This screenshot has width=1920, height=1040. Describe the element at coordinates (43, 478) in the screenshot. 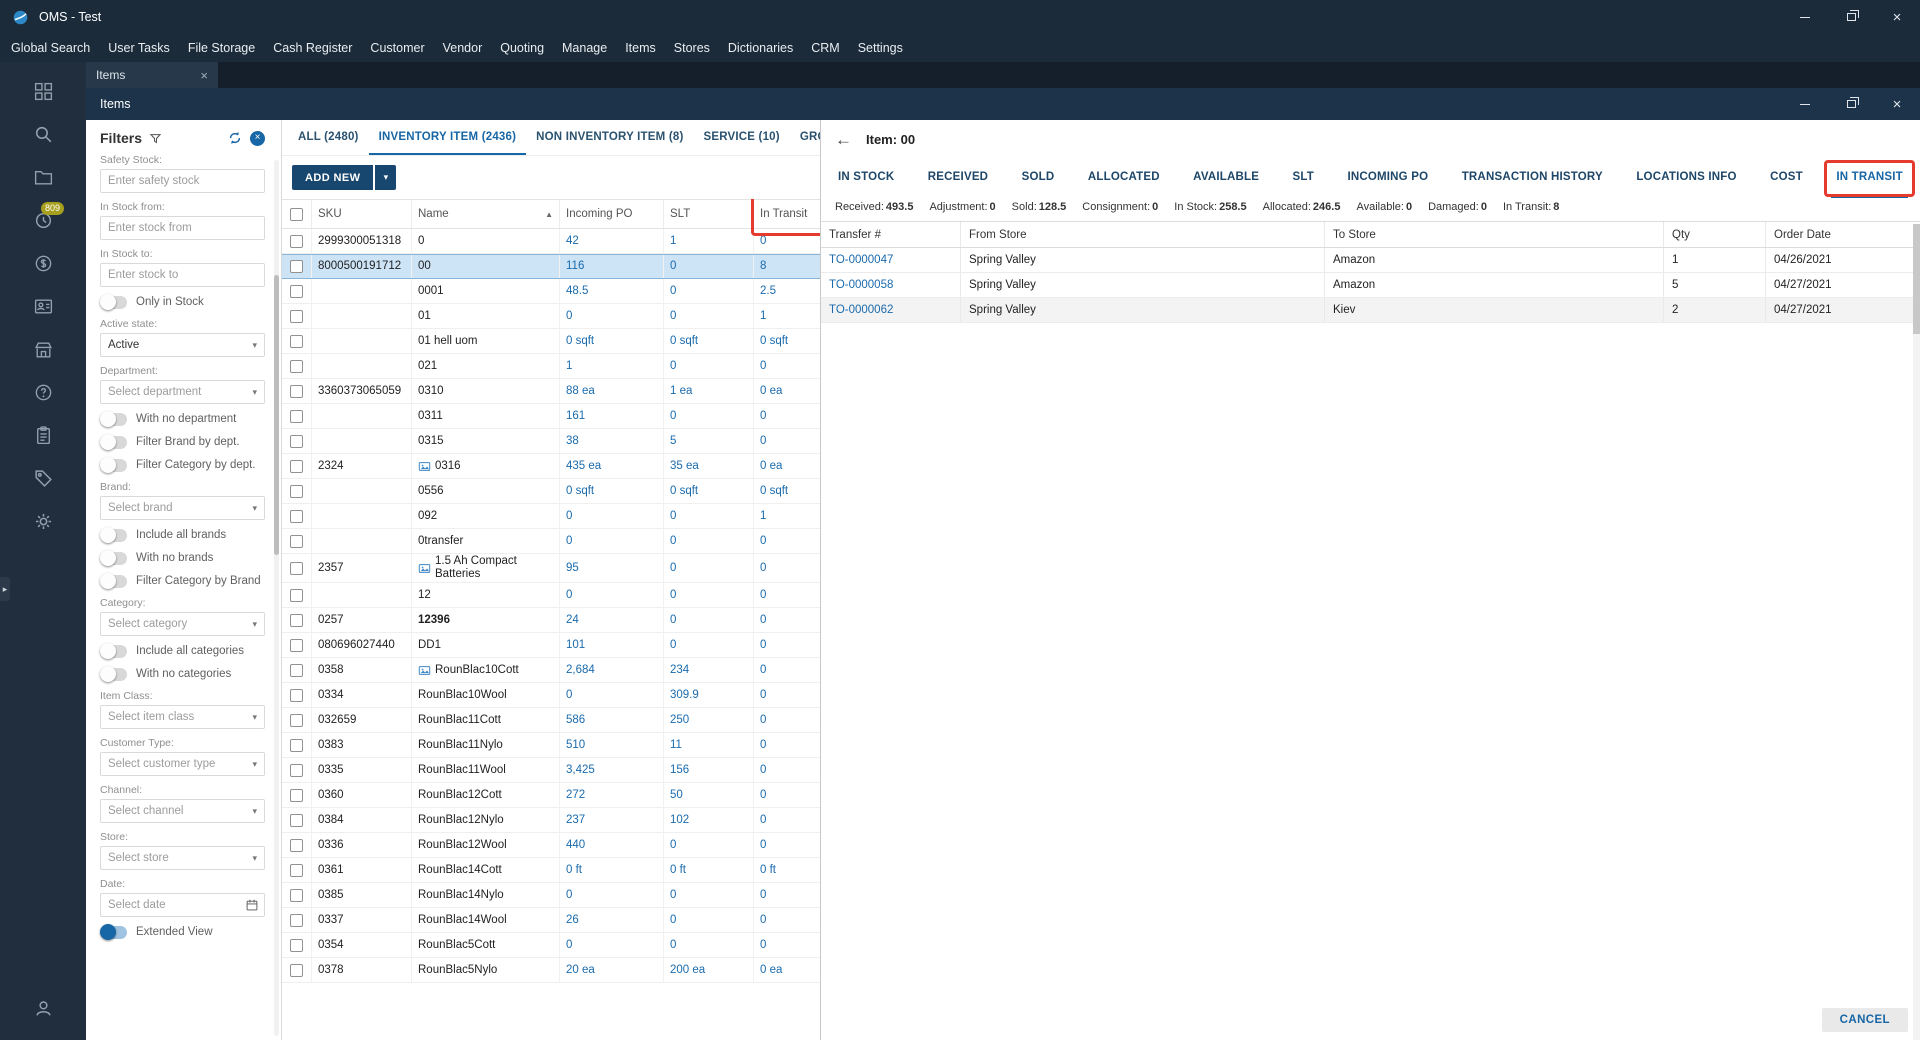

I see `sidebar-tag-icon` at that location.